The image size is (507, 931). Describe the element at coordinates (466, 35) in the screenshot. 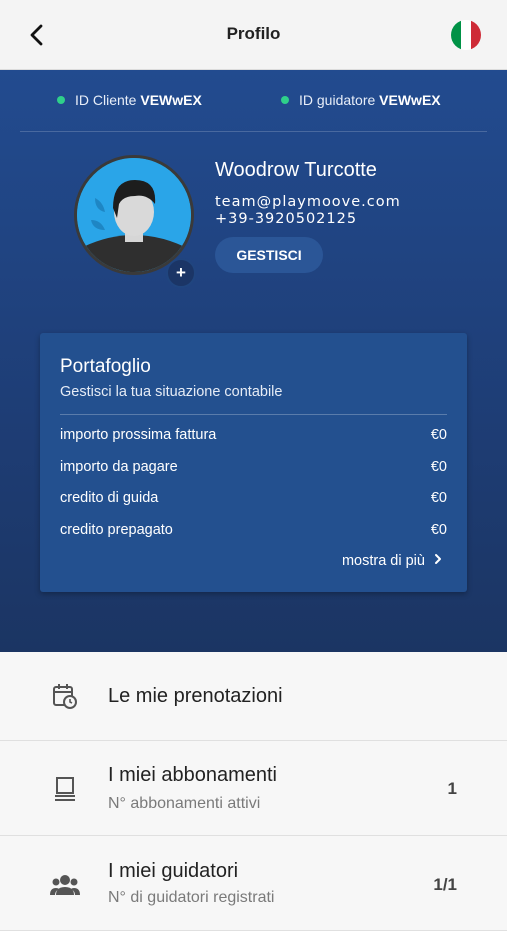

I see `language-flag-icon` at that location.